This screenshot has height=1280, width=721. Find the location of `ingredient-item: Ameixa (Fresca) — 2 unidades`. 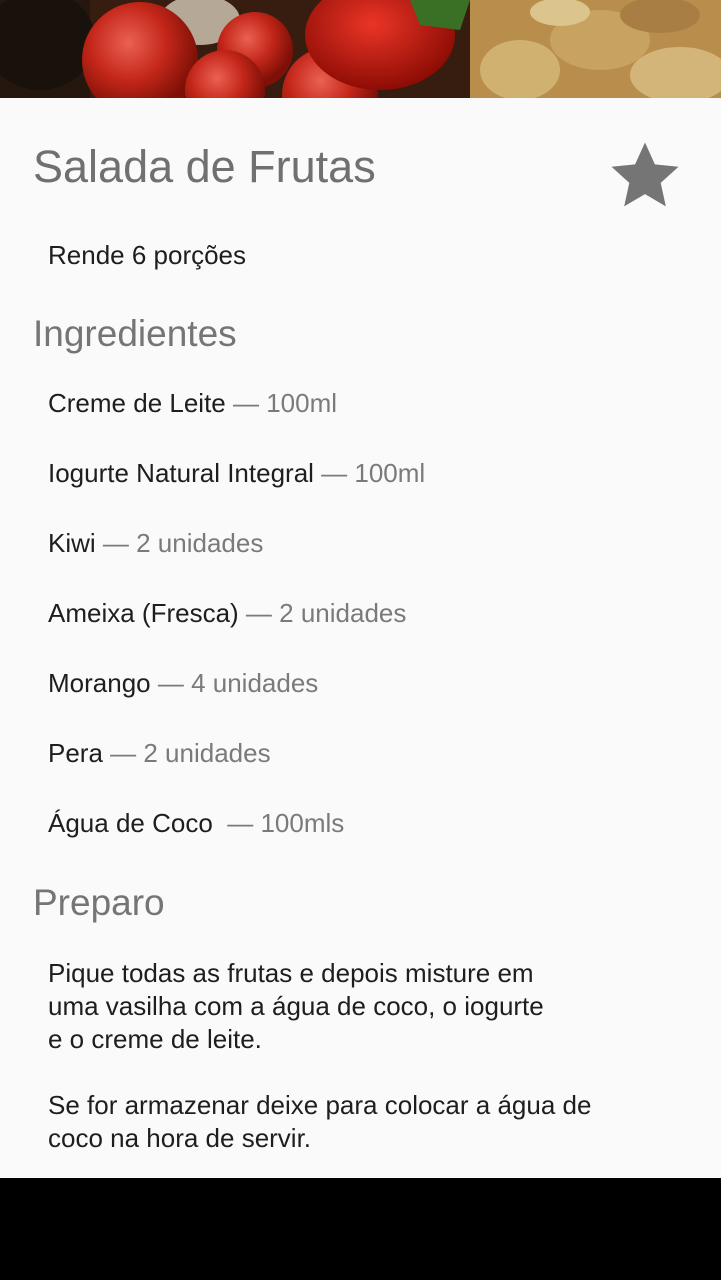

ingredient-item: Ameixa (Fresca) — 2 unidades is located at coordinates (236, 633).